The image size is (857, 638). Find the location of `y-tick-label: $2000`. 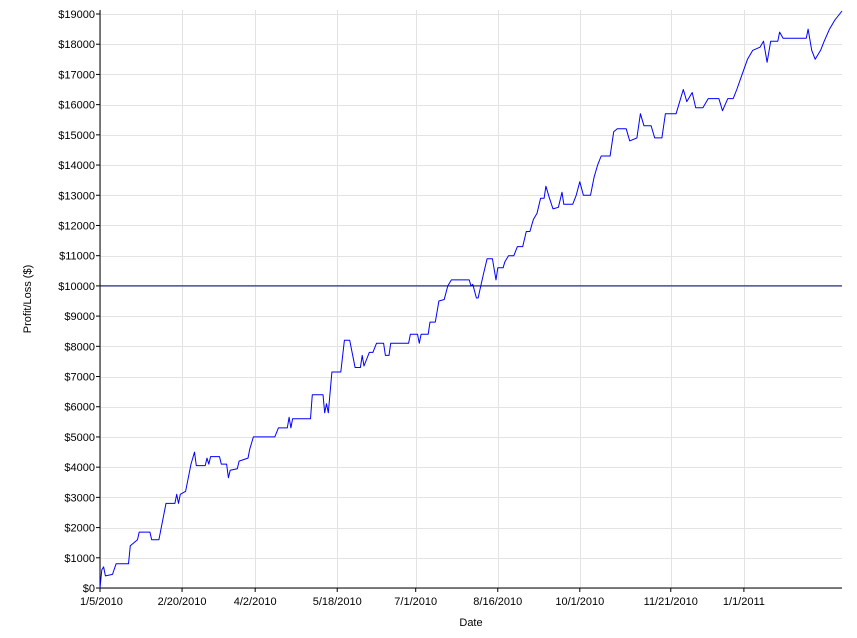

y-tick-label: $2000 is located at coordinates (79, 529).